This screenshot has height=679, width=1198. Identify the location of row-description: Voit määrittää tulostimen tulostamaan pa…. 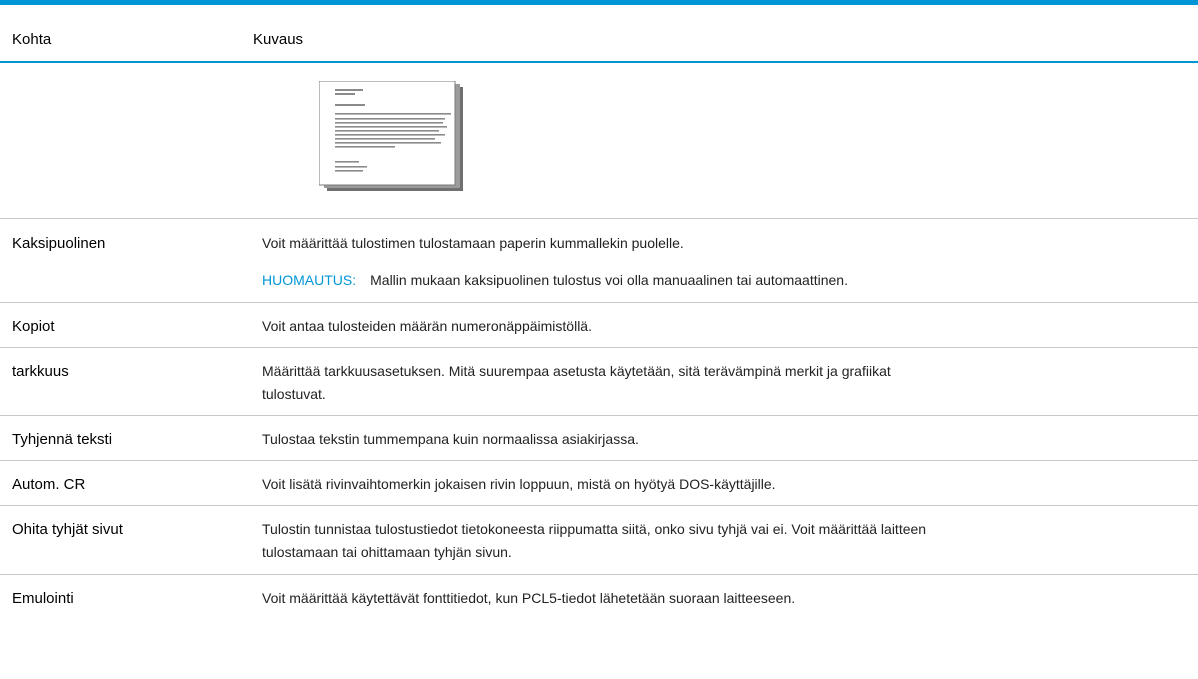
(473, 243).